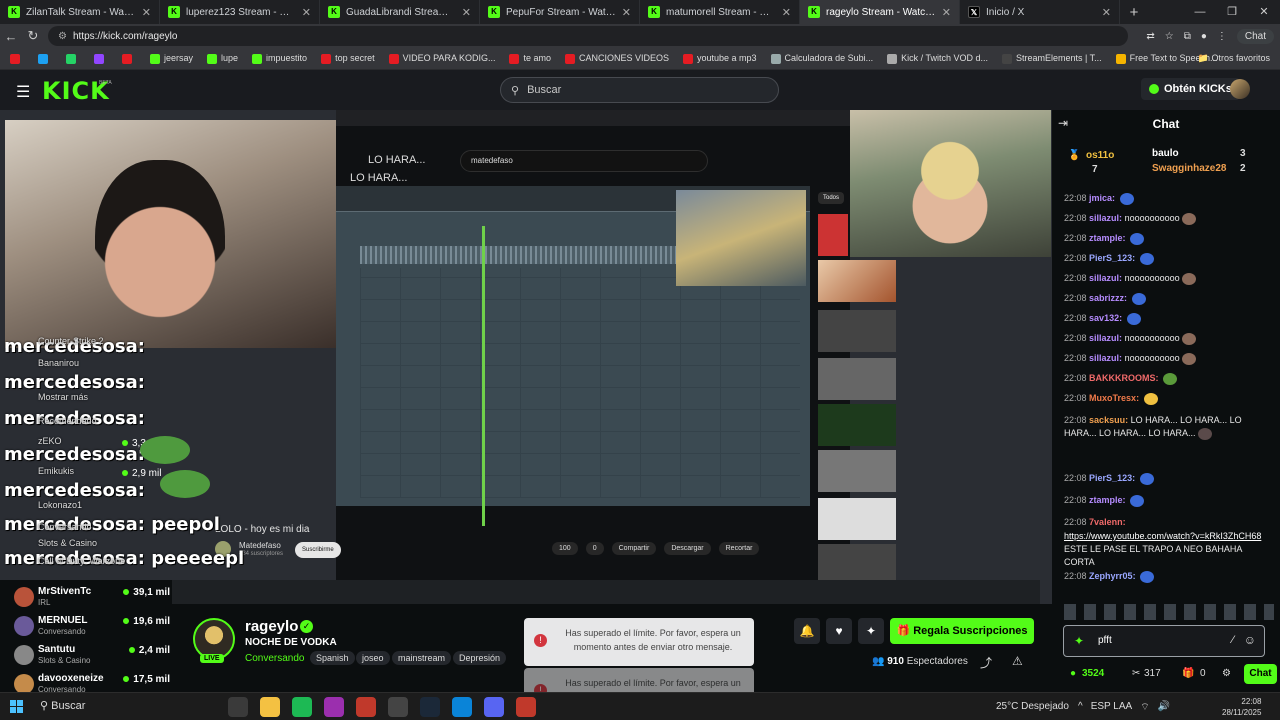  I want to click on bookmark-item: lupe, so click(222, 58).